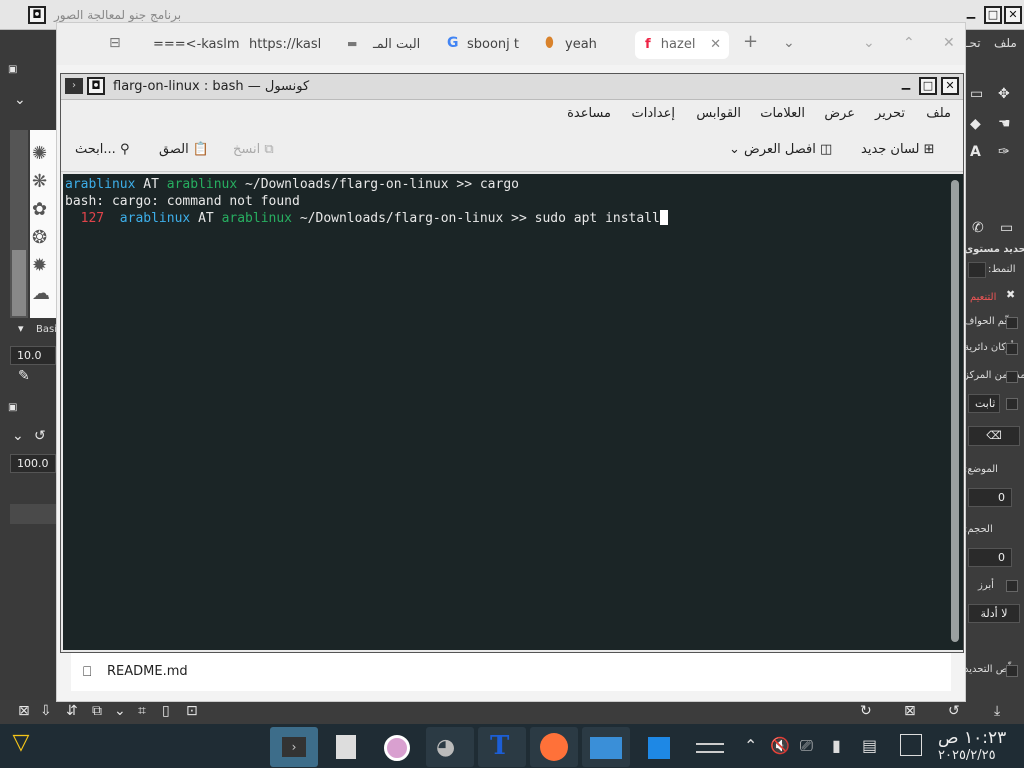 The width and height of the screenshot is (1024, 768). Describe the element at coordinates (1013, 15) in the screenshot. I see `gimp-close-button: ✕` at that location.